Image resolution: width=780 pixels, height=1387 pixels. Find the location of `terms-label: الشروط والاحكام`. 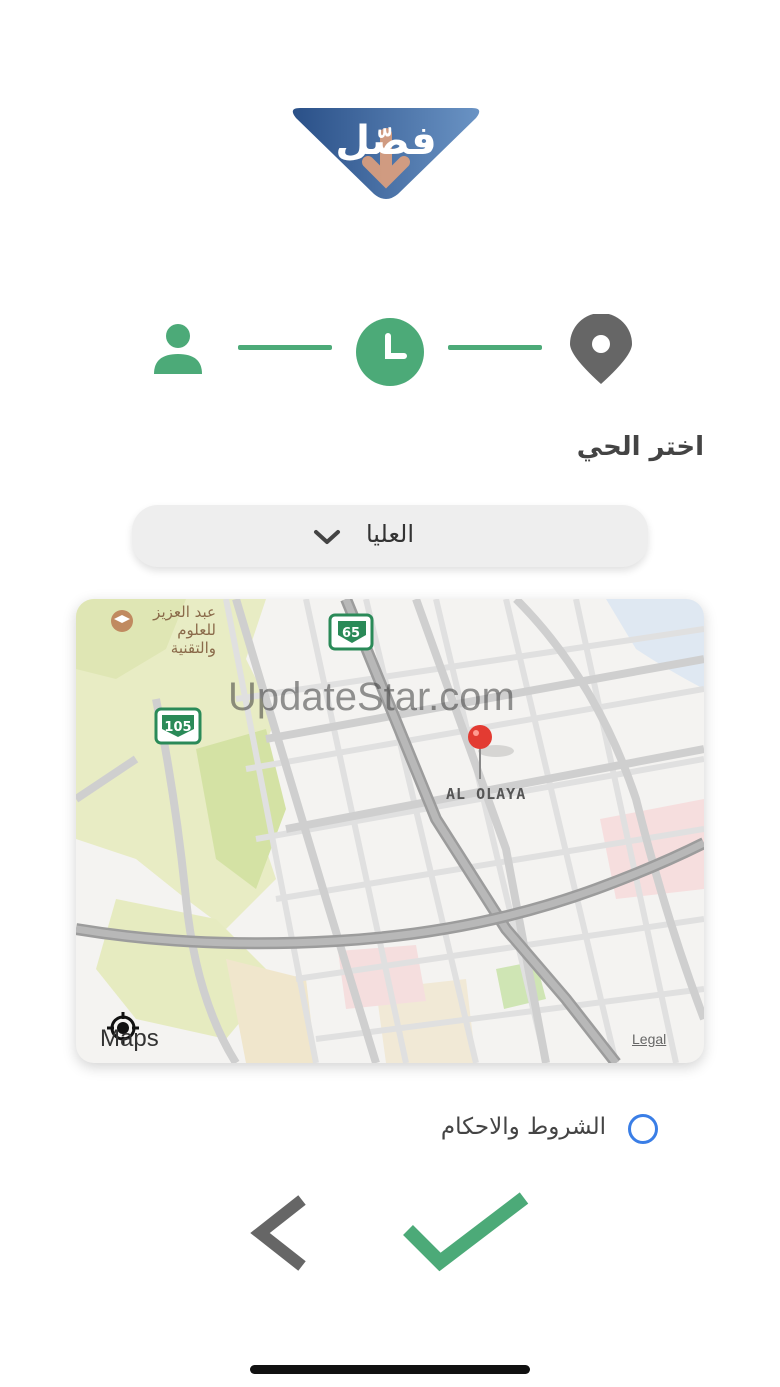

terms-label: الشروط والاحكام is located at coordinates (523, 1127).